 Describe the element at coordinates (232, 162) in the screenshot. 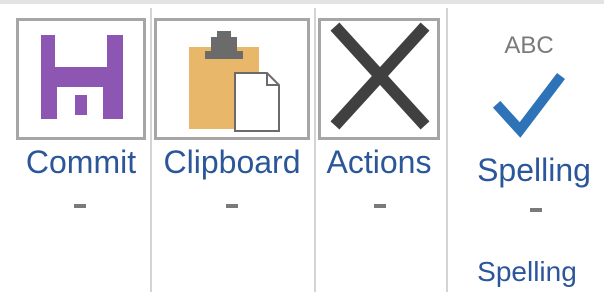

I see `clipboard-label: Clipboard` at that location.